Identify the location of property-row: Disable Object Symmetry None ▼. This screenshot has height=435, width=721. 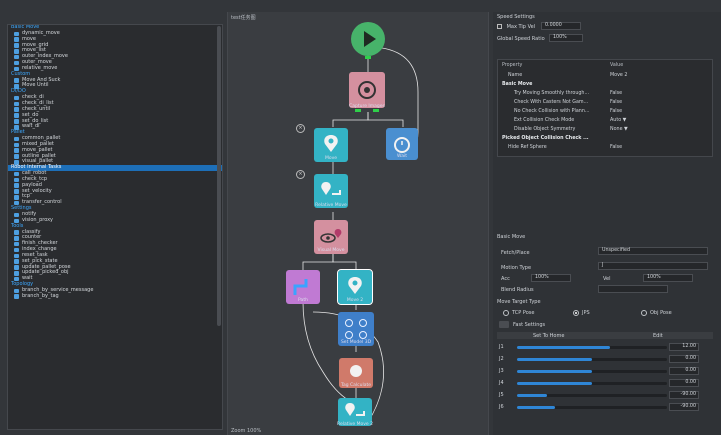
(605, 129).